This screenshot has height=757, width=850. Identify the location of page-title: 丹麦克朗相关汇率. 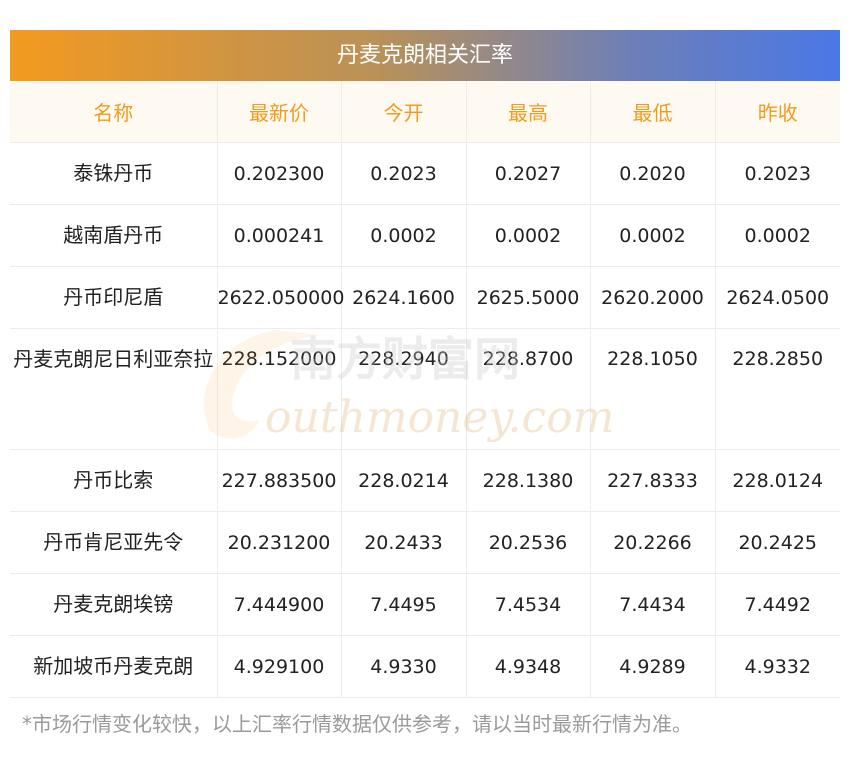
(425, 55).